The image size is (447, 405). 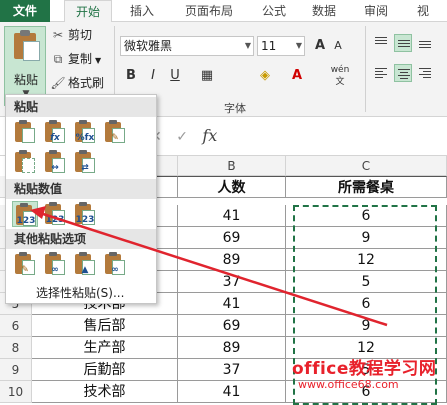 I want to click on align-bottom-icon, so click(x=425, y=43).